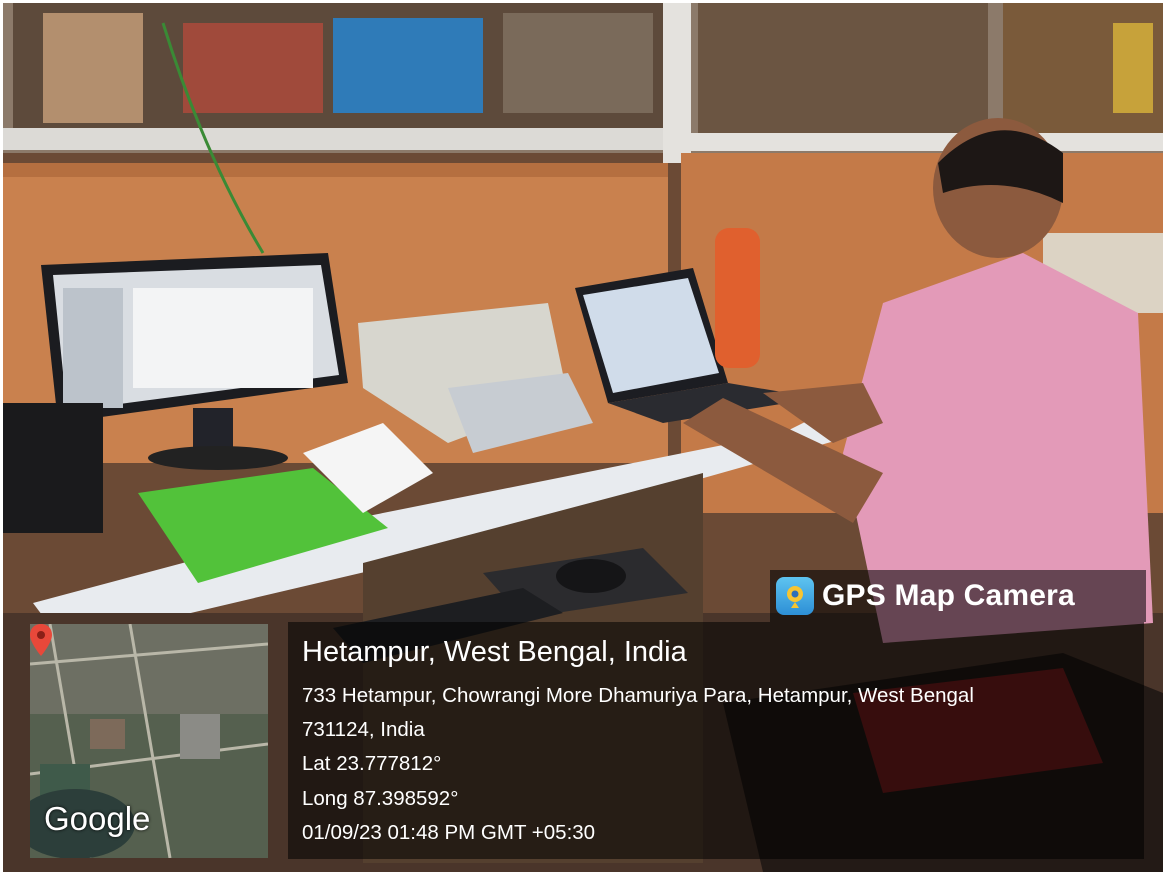 This screenshot has width=1166, height=875. I want to click on latitude: Lat 23.777812°, so click(372, 763).